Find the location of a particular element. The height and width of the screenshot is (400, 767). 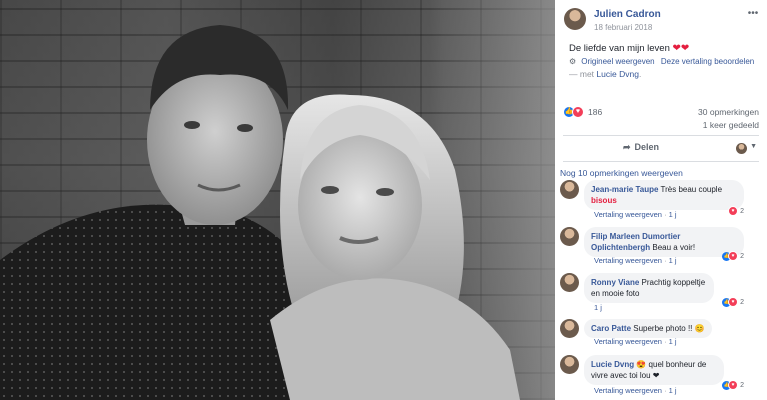

tagged-with: — met Lucie Dvng. is located at coordinates (605, 74).